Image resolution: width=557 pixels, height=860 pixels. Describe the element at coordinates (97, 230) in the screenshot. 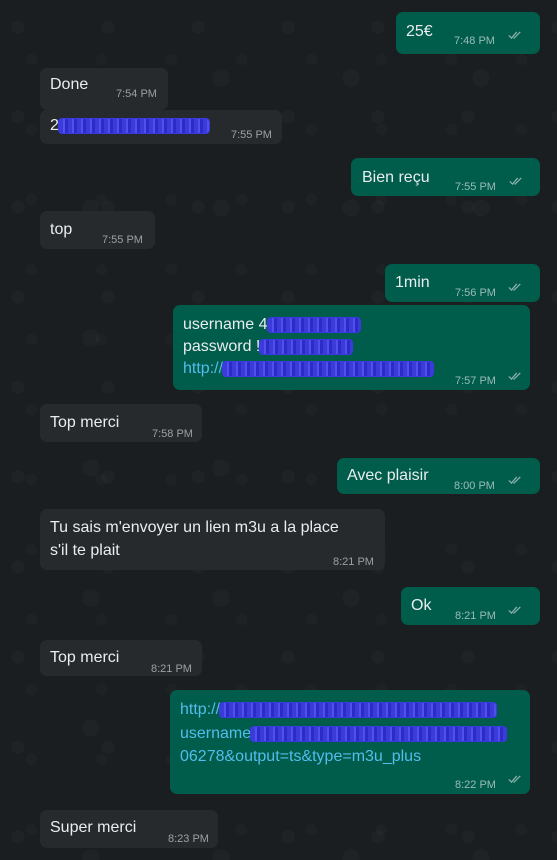

I see `message-bubble-incoming: top 7:55 PM` at that location.